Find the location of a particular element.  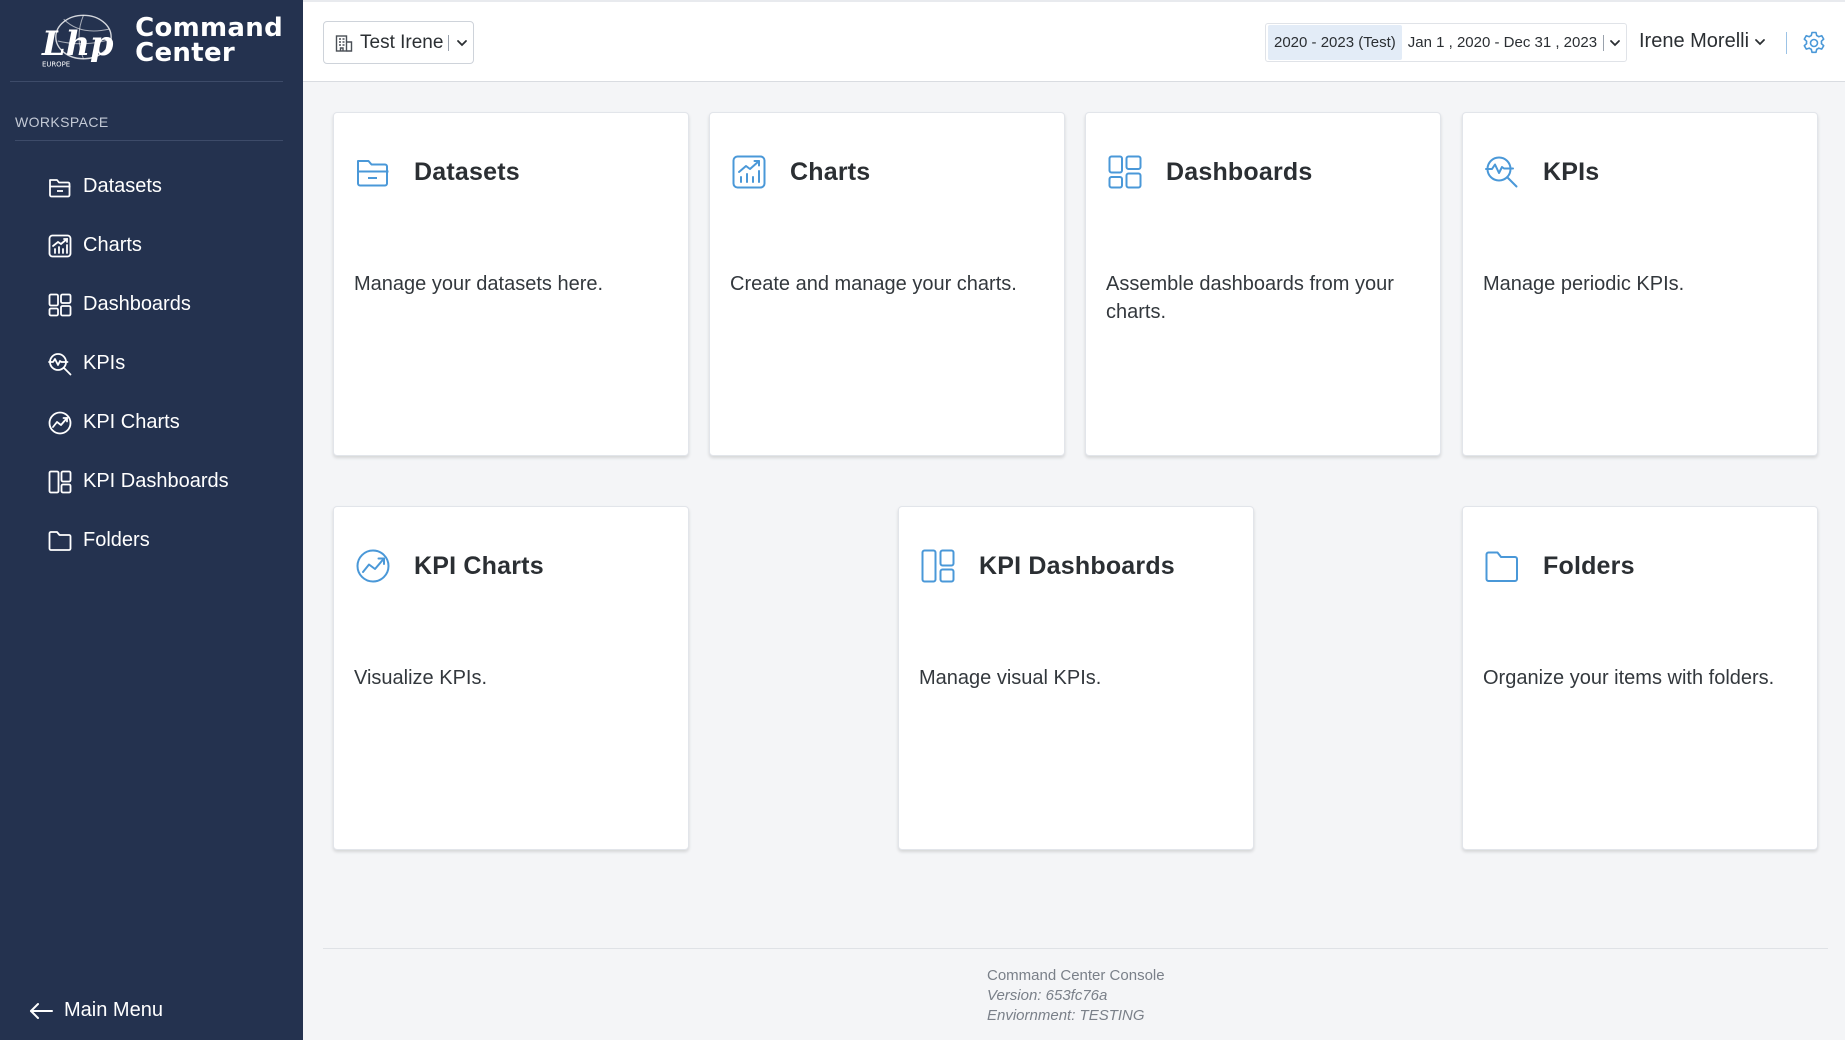

card-header: KPIs is located at coordinates (1541, 172).